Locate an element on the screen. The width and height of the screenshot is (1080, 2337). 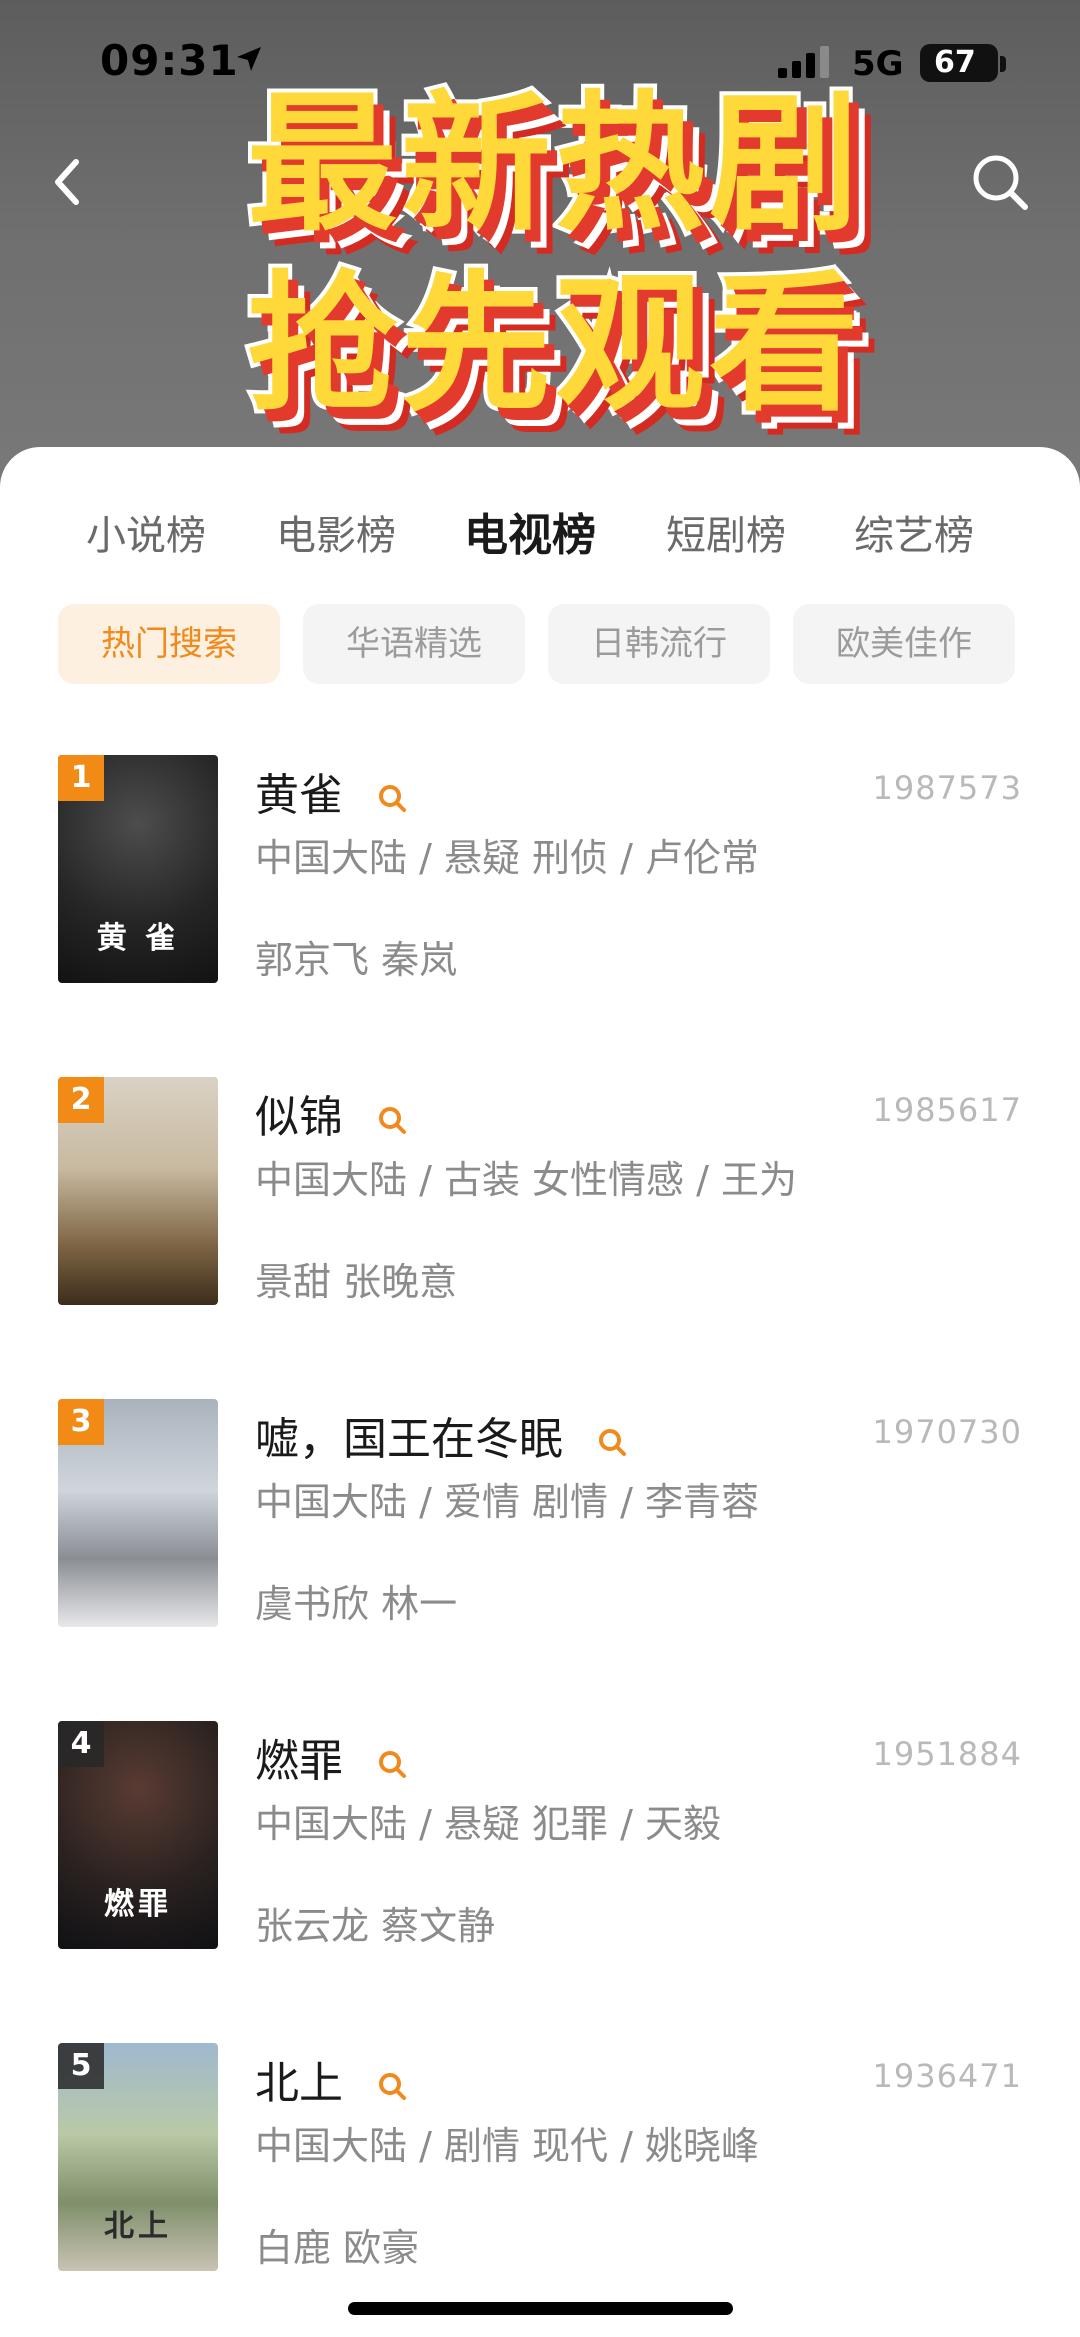
signal-icon is located at coordinates (803, 62).